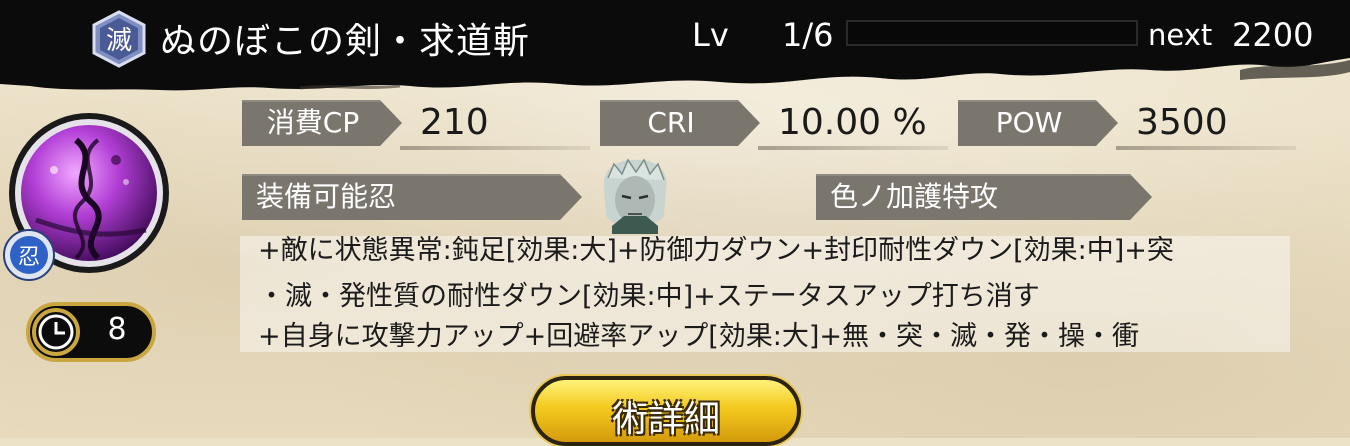 The width and height of the screenshot is (1350, 446). What do you see at coordinates (710, 35) in the screenshot?
I see `level-label: Lv` at bounding box center [710, 35].